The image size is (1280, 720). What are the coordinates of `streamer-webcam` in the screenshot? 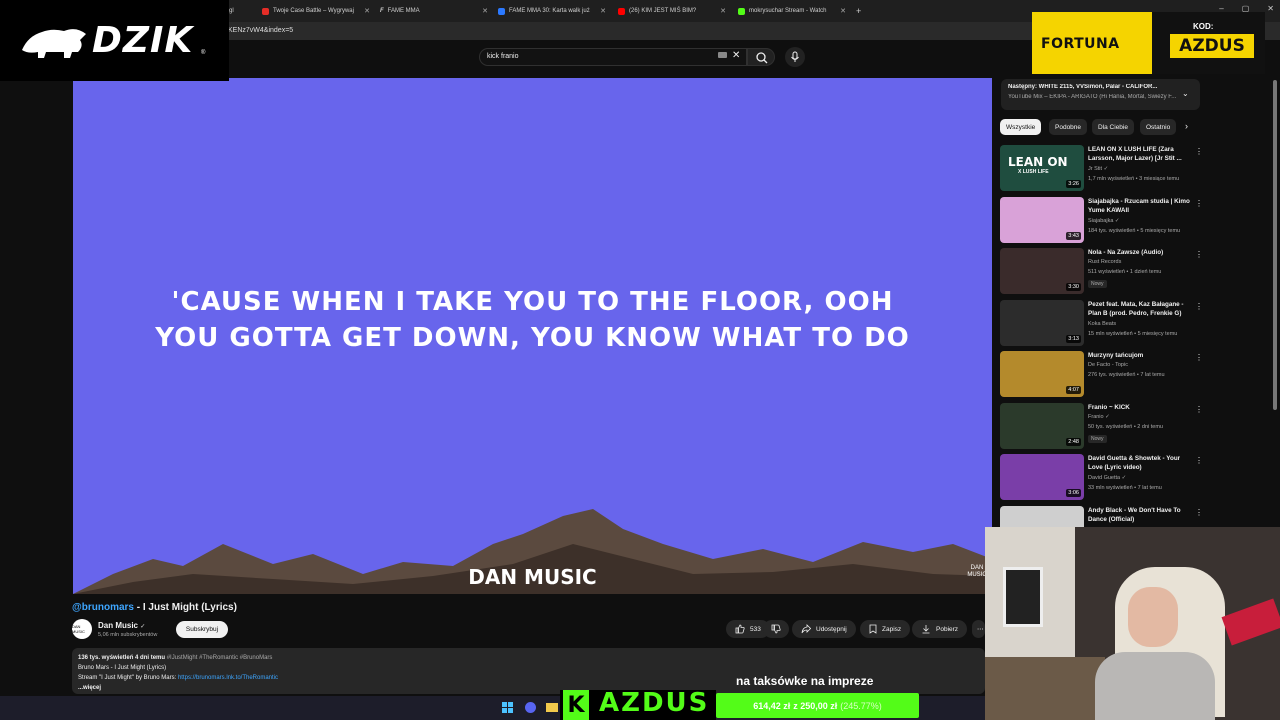 It's located at (1132, 623).